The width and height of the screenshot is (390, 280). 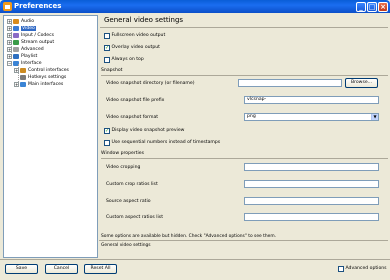 What do you see at coordinates (383, 6) in the screenshot?
I see `close-button: ×` at bounding box center [383, 6].